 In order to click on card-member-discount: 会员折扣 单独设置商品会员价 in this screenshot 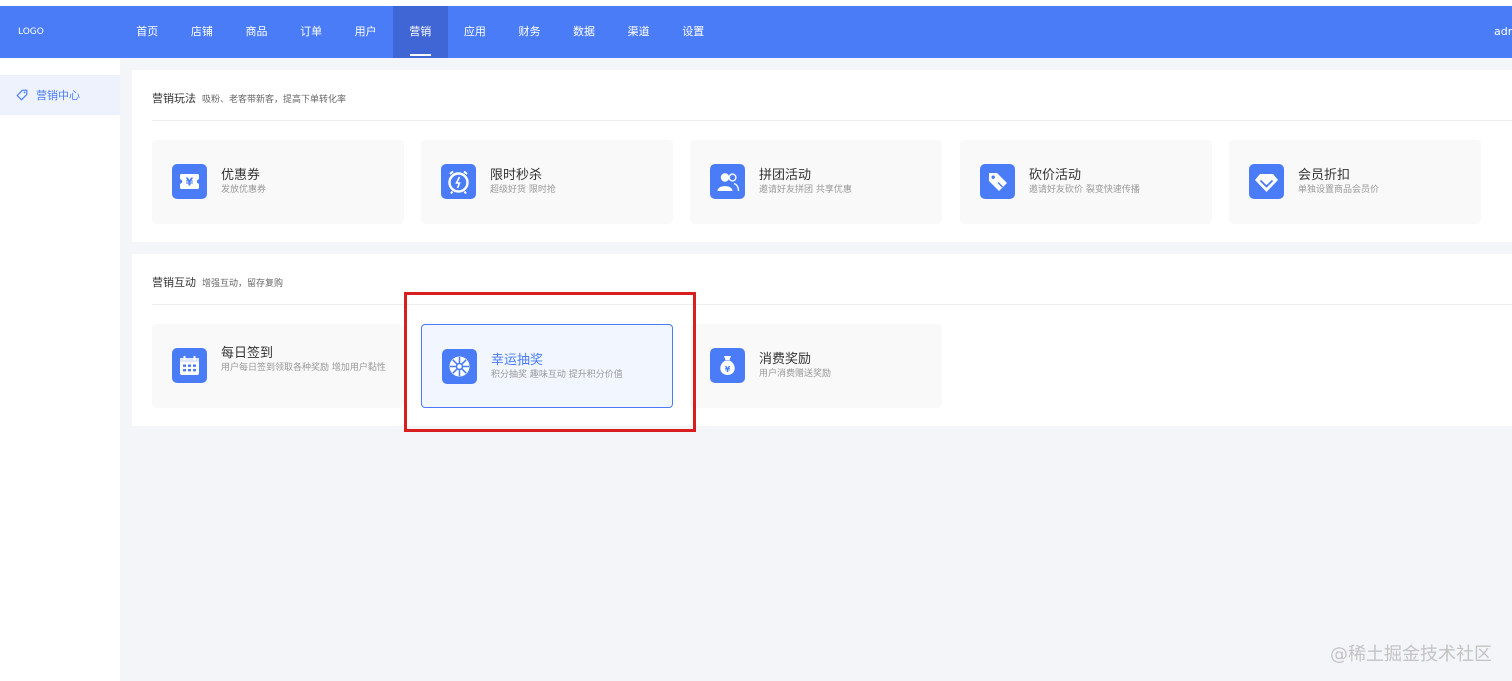, I will do `click(1355, 182)`.